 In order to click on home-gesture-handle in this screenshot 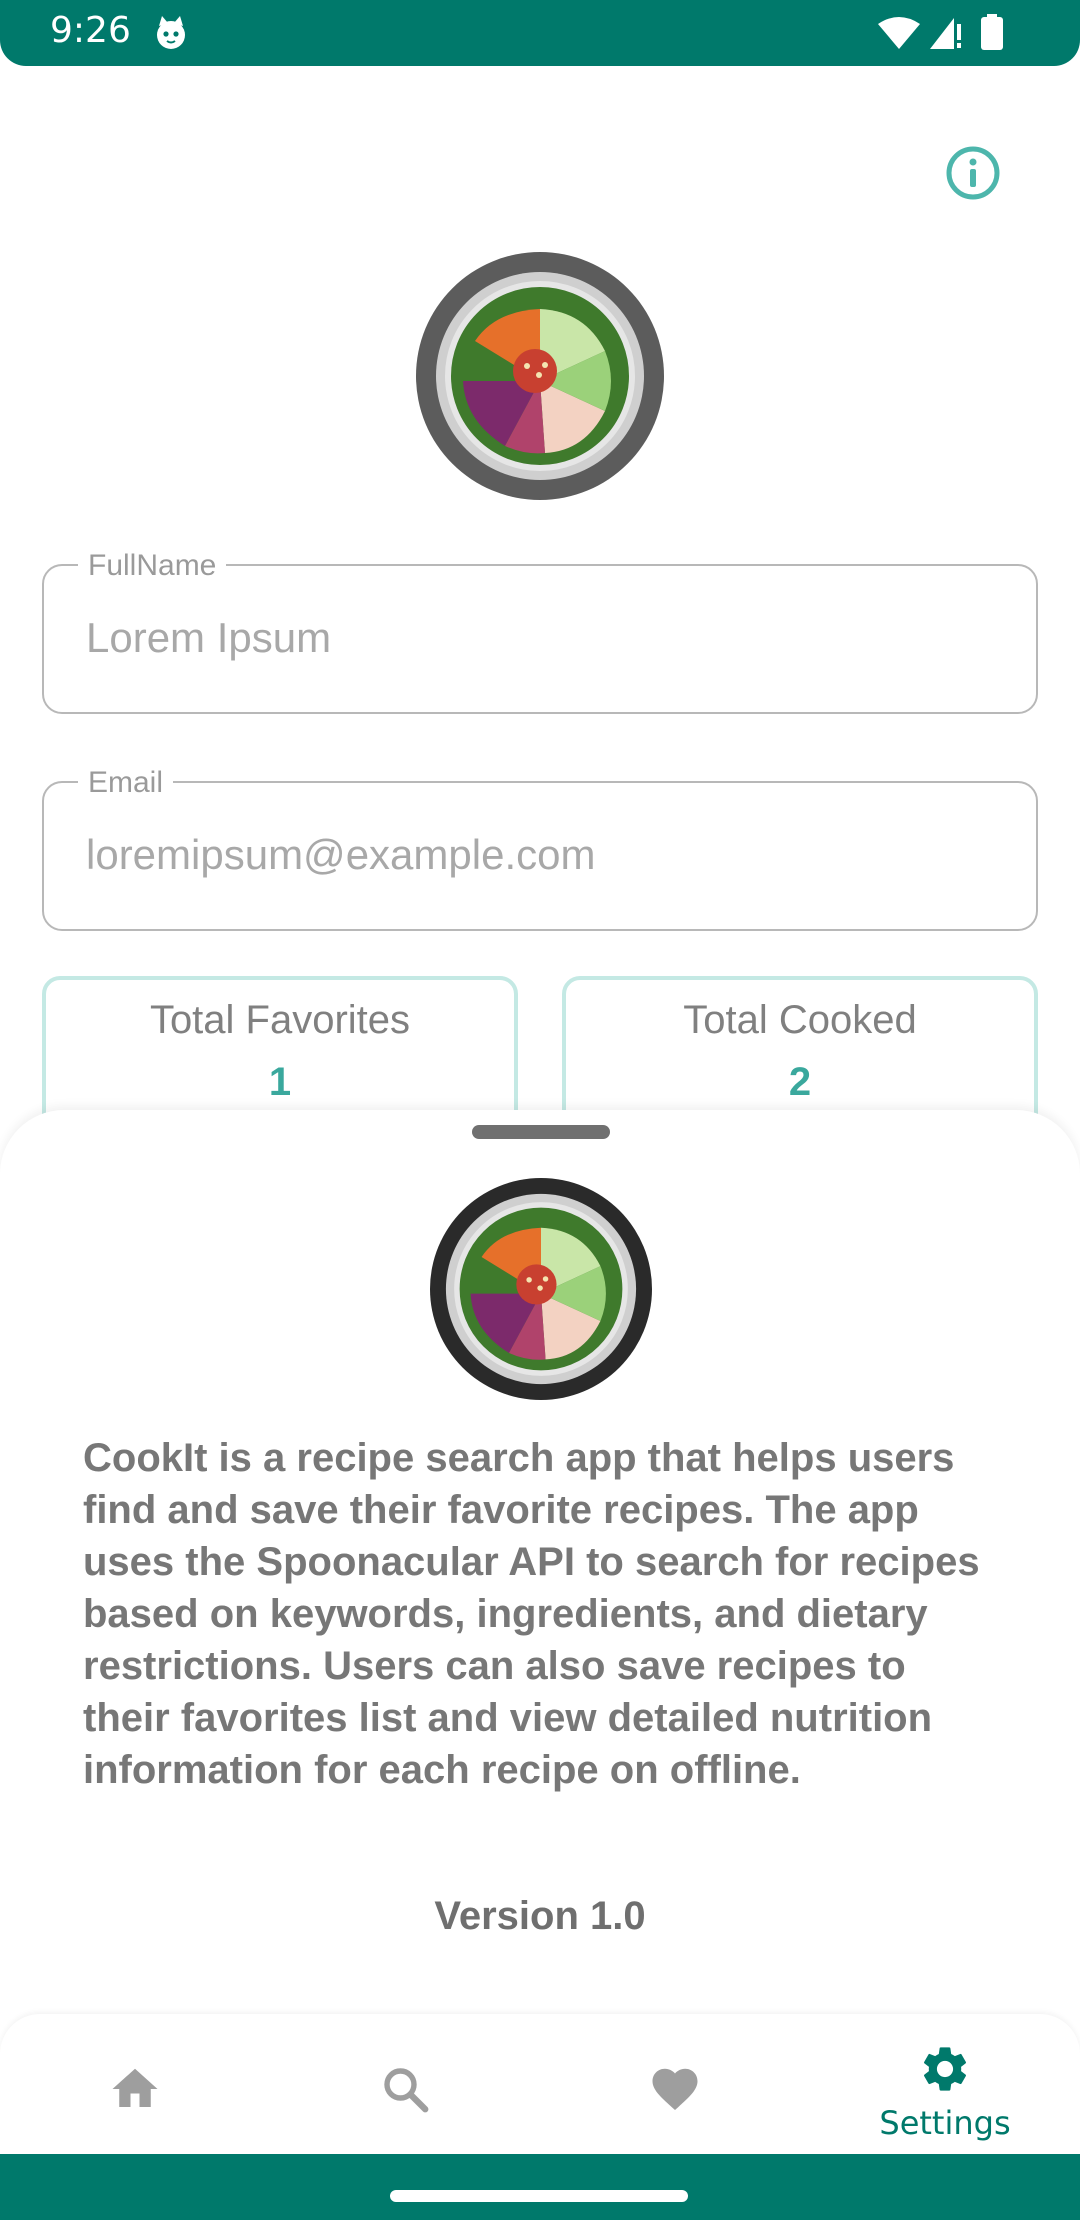, I will do `click(539, 2196)`.